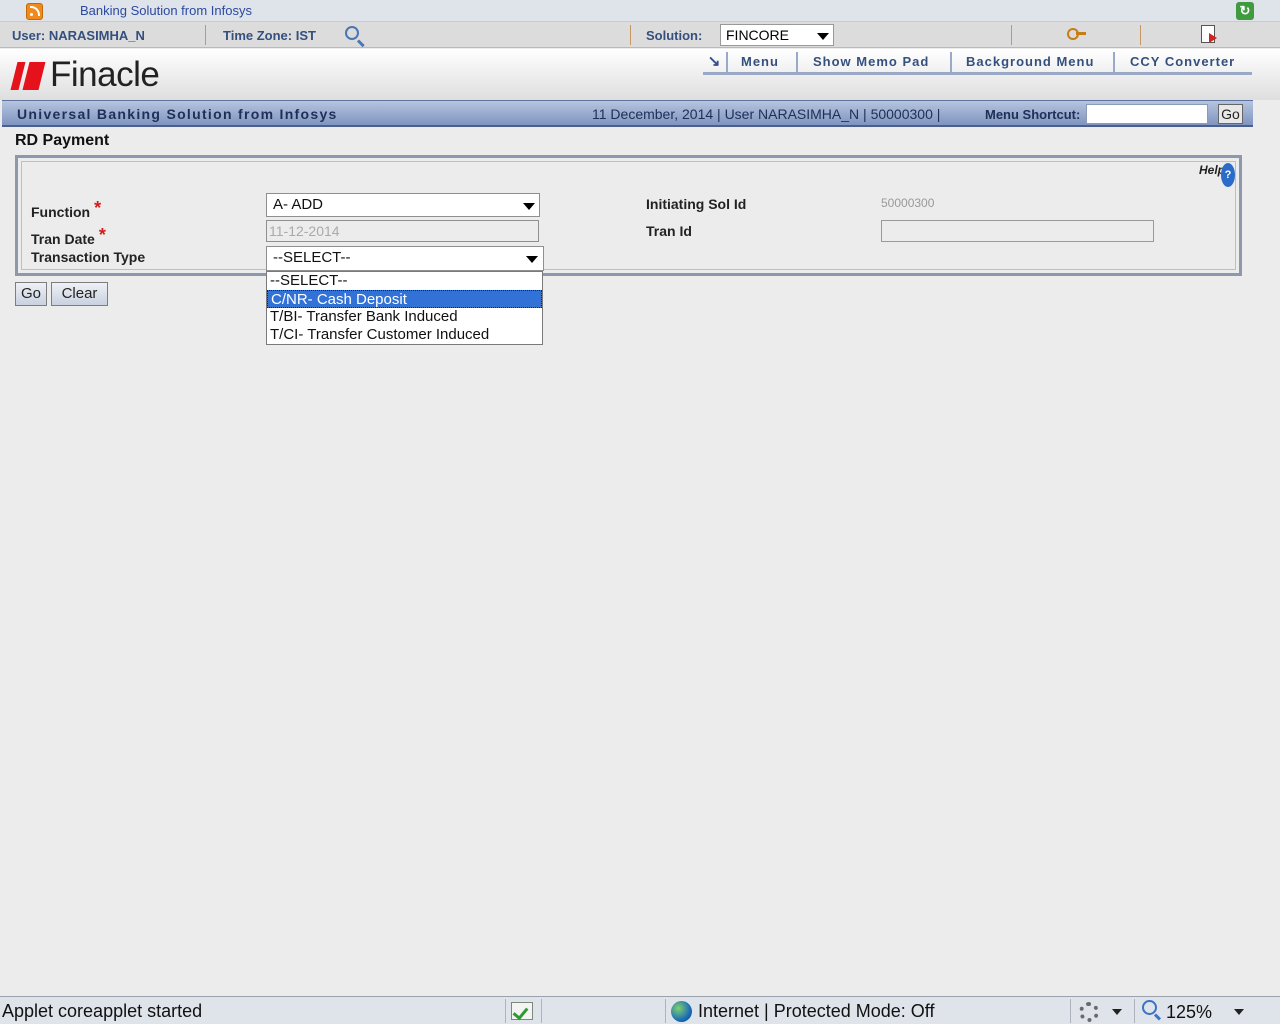 The image size is (1280, 1024). I want to click on browser-tab-bar: Banking Solution from Infosys ↻, so click(640, 11).